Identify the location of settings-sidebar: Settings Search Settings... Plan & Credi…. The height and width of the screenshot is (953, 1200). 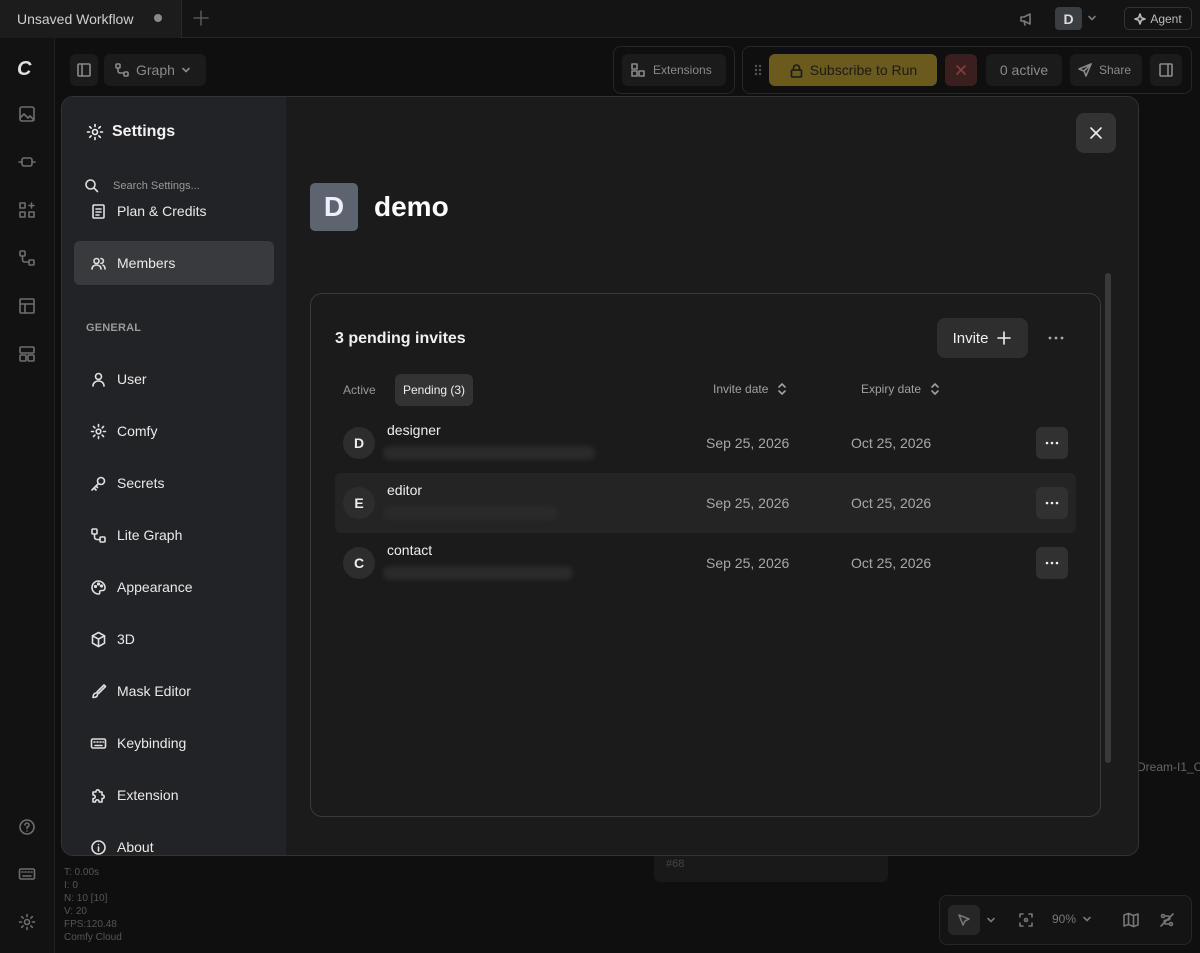
(174, 476).